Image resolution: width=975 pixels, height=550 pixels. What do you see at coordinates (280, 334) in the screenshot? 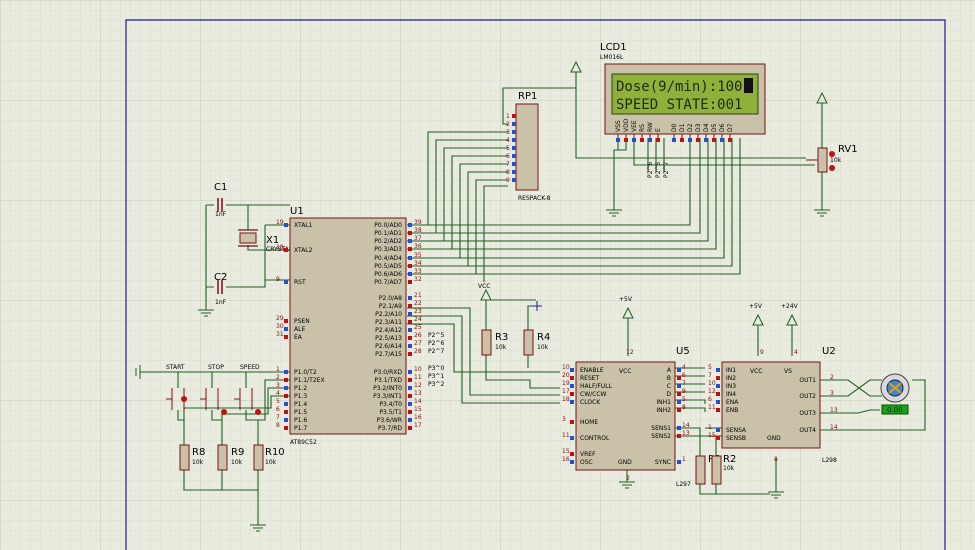
I see `u1-pin-num: 31` at bounding box center [280, 334].